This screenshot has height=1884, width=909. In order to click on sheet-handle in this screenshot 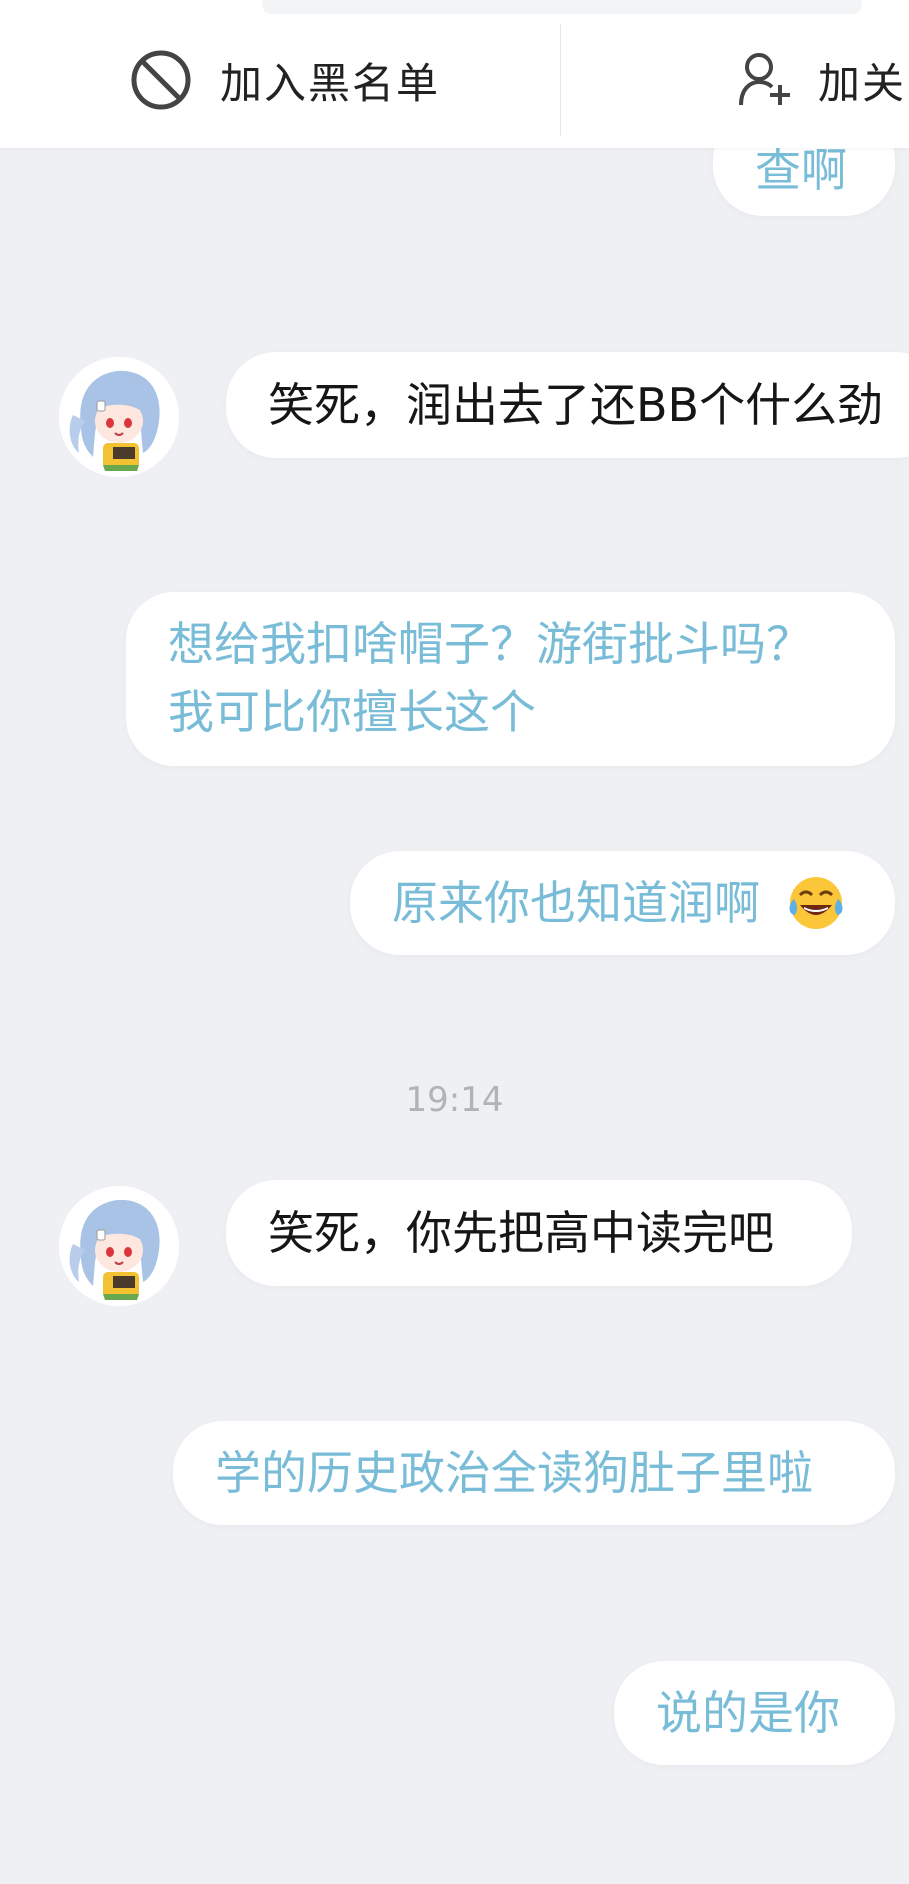, I will do `click(562, 7)`.